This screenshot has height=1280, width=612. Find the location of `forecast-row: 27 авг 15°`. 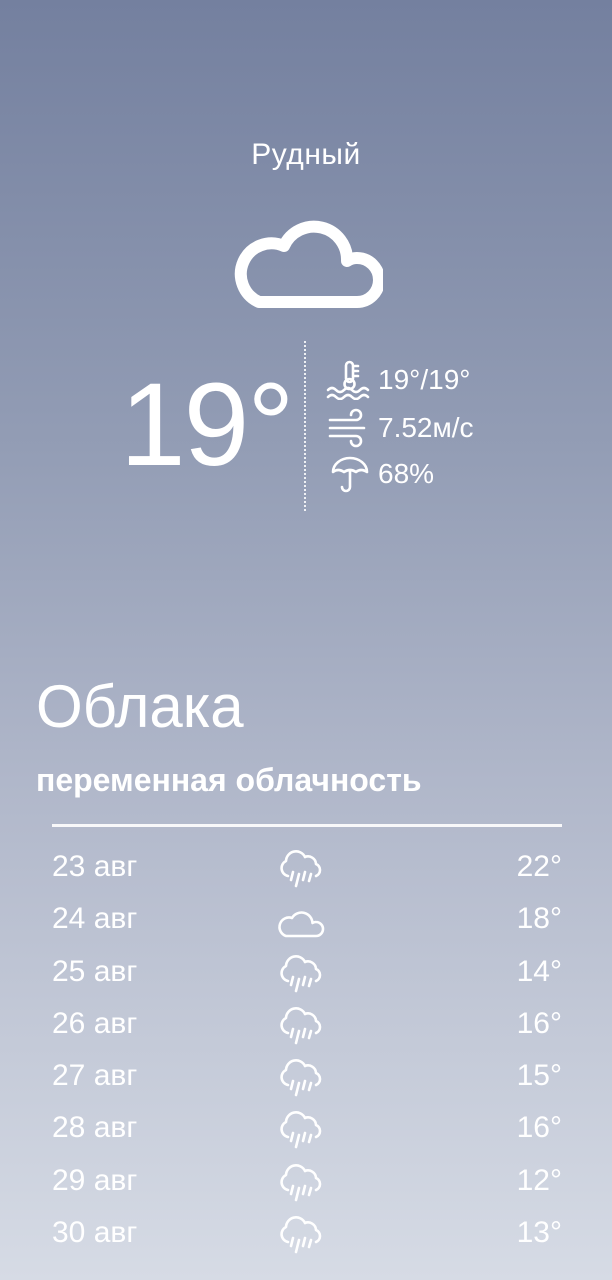

forecast-row: 27 авг 15° is located at coordinates (307, 1079).